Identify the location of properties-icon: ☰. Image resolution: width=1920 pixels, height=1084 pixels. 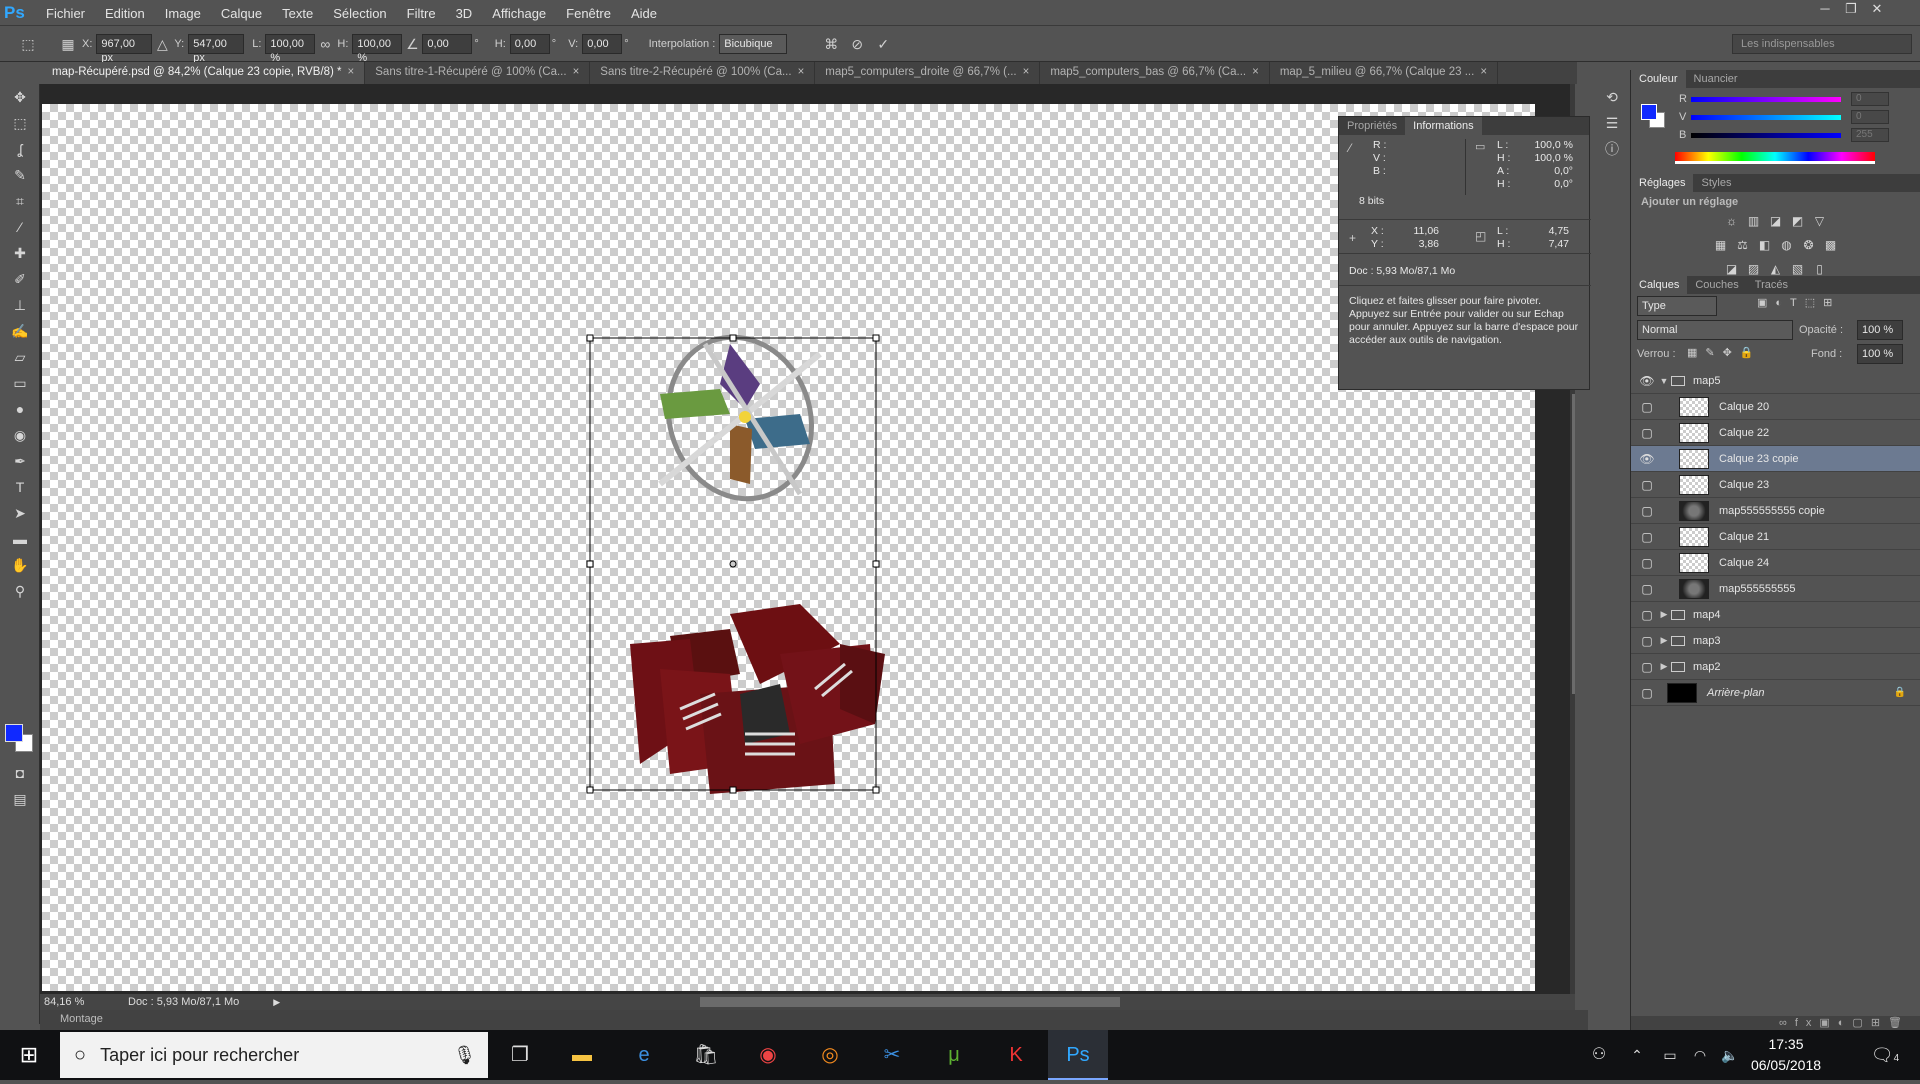
(1612, 123).